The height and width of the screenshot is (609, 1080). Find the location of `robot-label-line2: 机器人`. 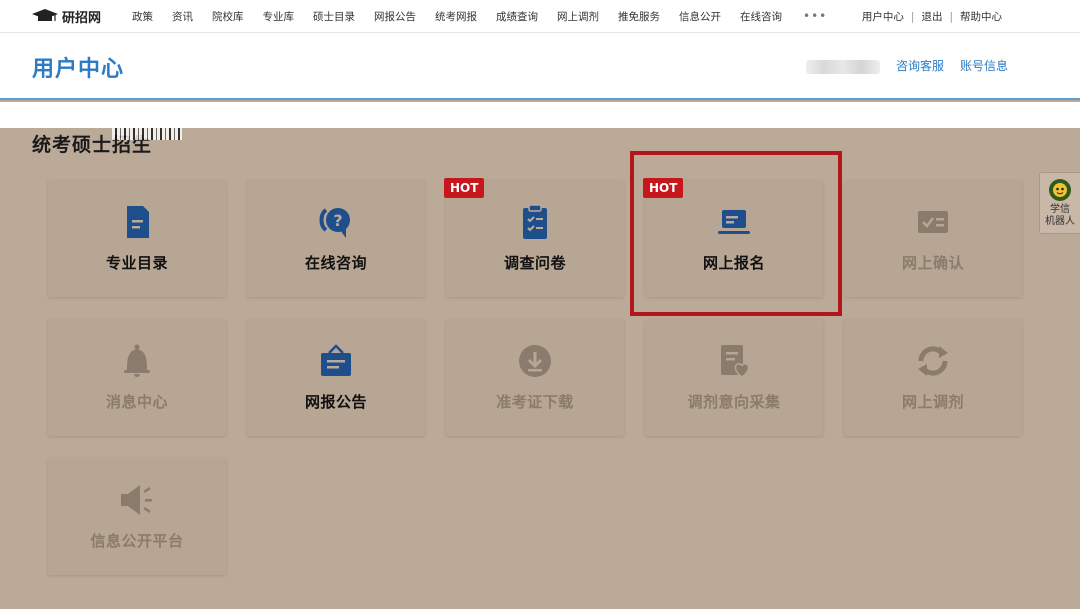

robot-label-line2: 机器人 is located at coordinates (1060, 221).